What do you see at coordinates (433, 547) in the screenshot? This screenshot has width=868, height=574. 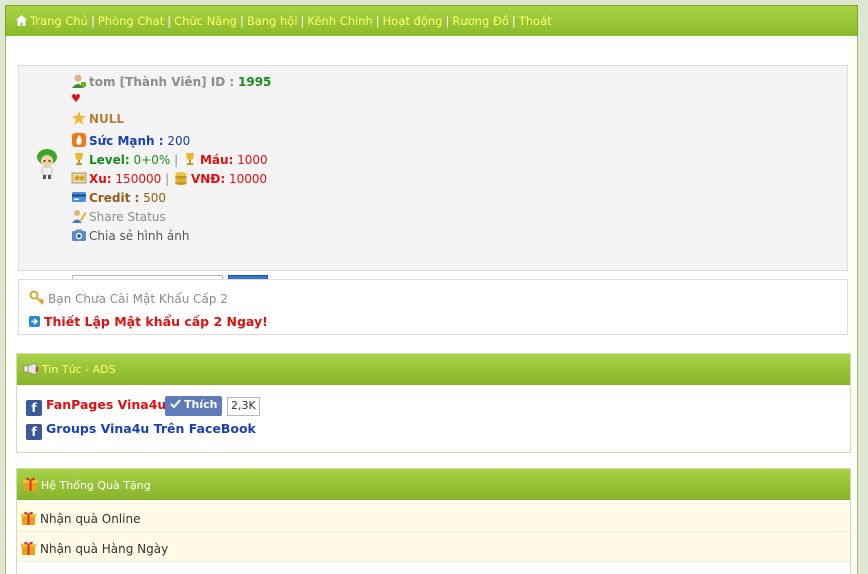 I see `gift-daily-row: Nhận quà Hàng Ngày` at bounding box center [433, 547].